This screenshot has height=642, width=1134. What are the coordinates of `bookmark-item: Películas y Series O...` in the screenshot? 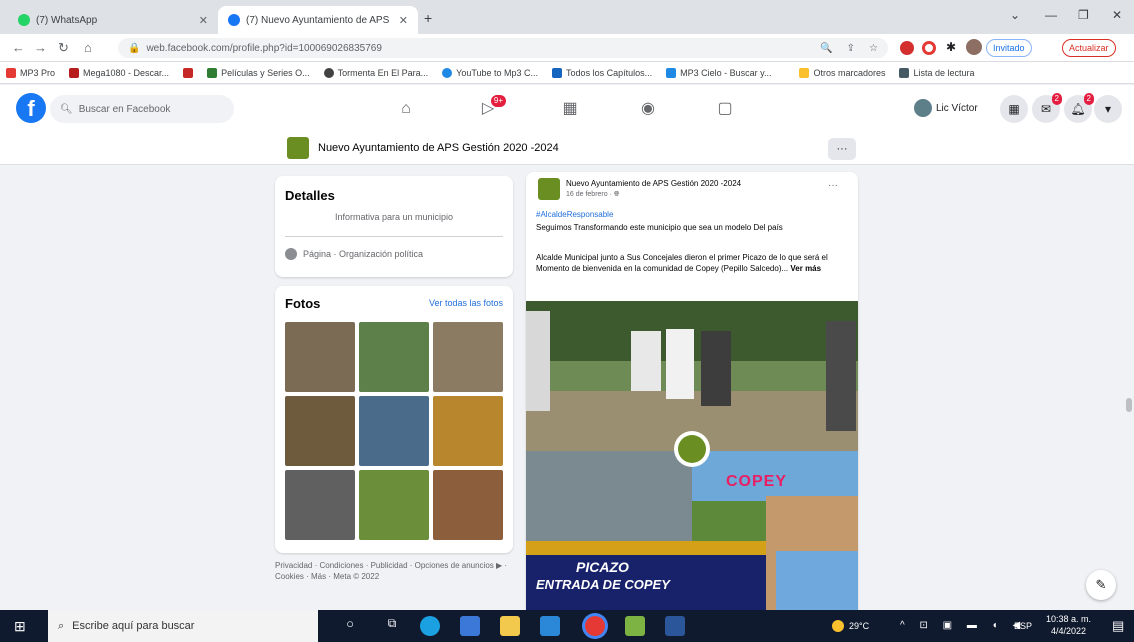 It's located at (258, 72).